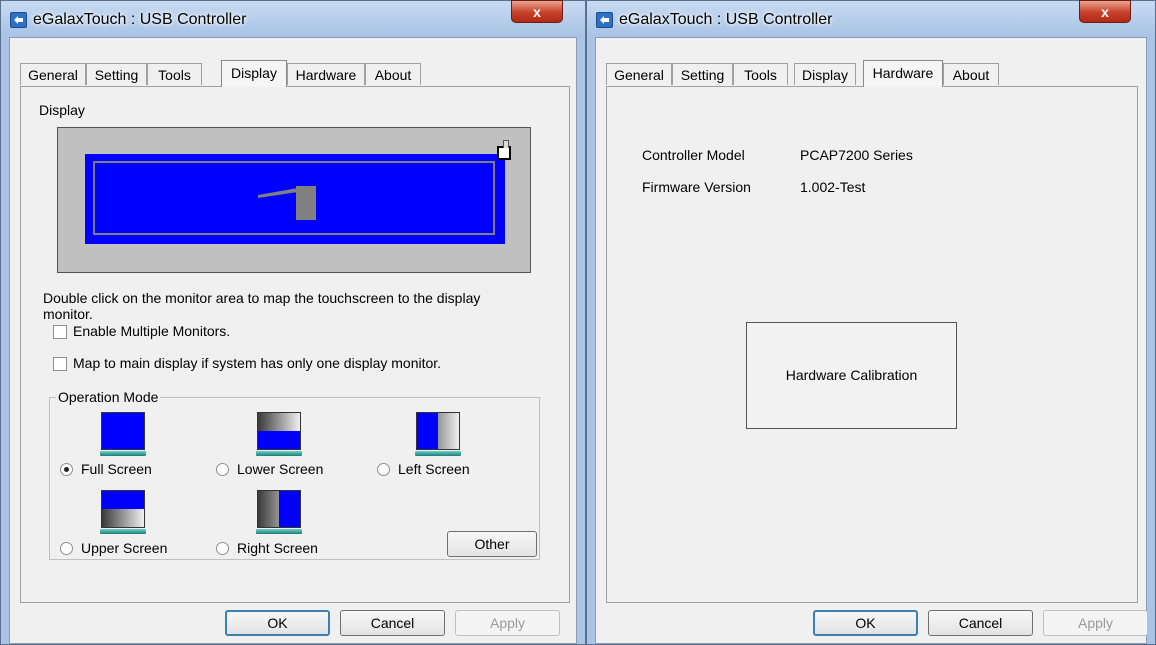 The height and width of the screenshot is (645, 1156). Describe the element at coordinates (62, 110) in the screenshot. I see `display-label: Display` at that location.